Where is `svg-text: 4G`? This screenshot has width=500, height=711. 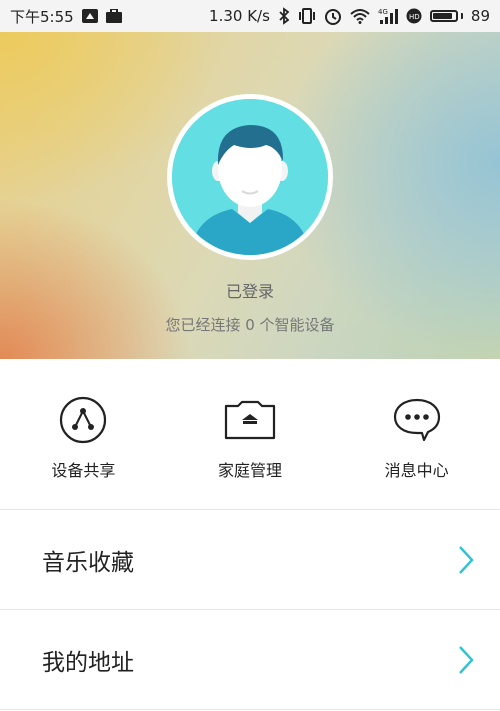
svg-text: 4G is located at coordinates (383, 12).